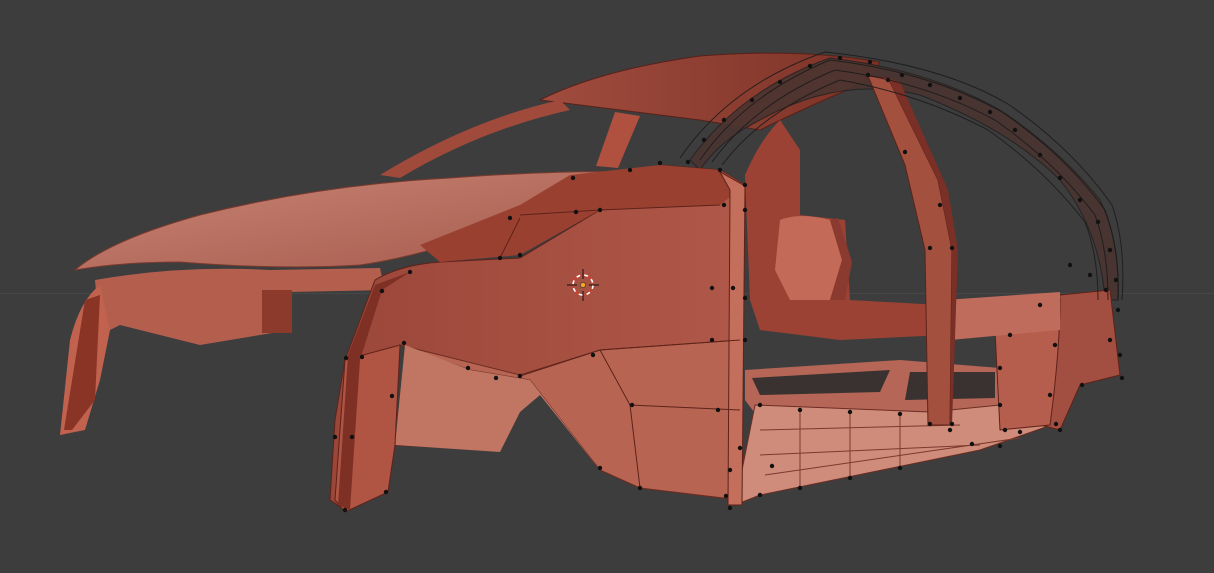 This screenshot has width=1214, height=573. I want to click on interior-seat, so click(808, 258).